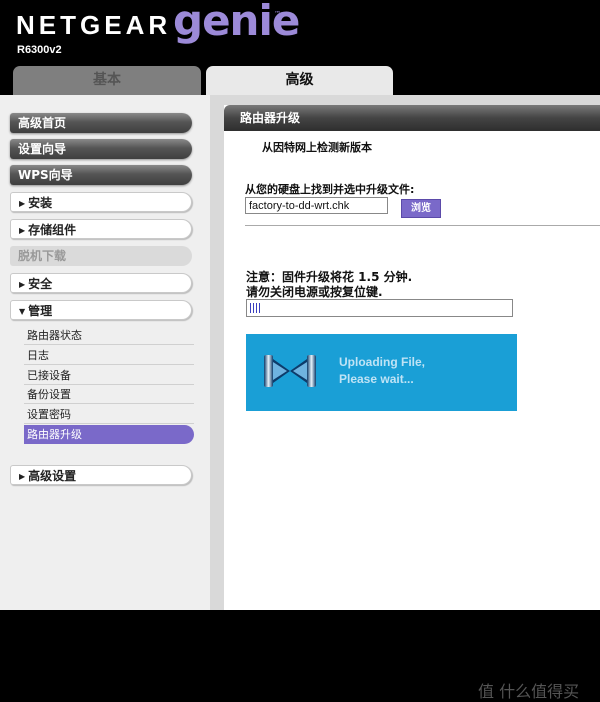 The width and height of the screenshot is (600, 702). What do you see at coordinates (290, 371) in the screenshot?
I see `upload-hourglass-icon` at bounding box center [290, 371].